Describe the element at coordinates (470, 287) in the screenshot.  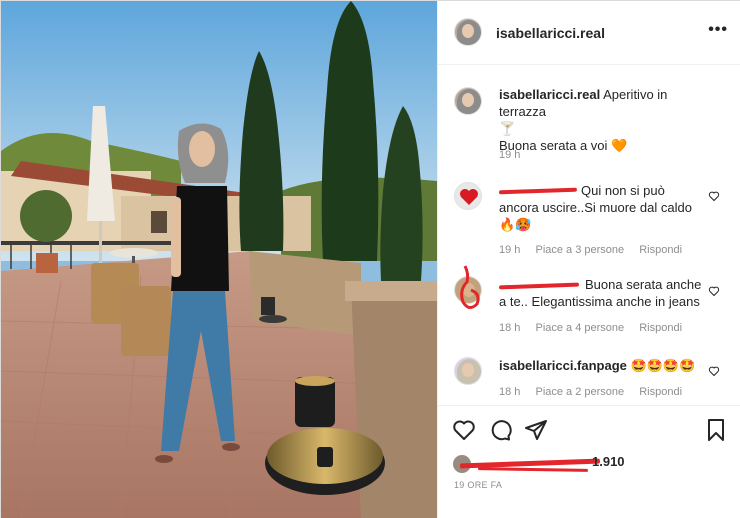
I see `red-scribble` at that location.